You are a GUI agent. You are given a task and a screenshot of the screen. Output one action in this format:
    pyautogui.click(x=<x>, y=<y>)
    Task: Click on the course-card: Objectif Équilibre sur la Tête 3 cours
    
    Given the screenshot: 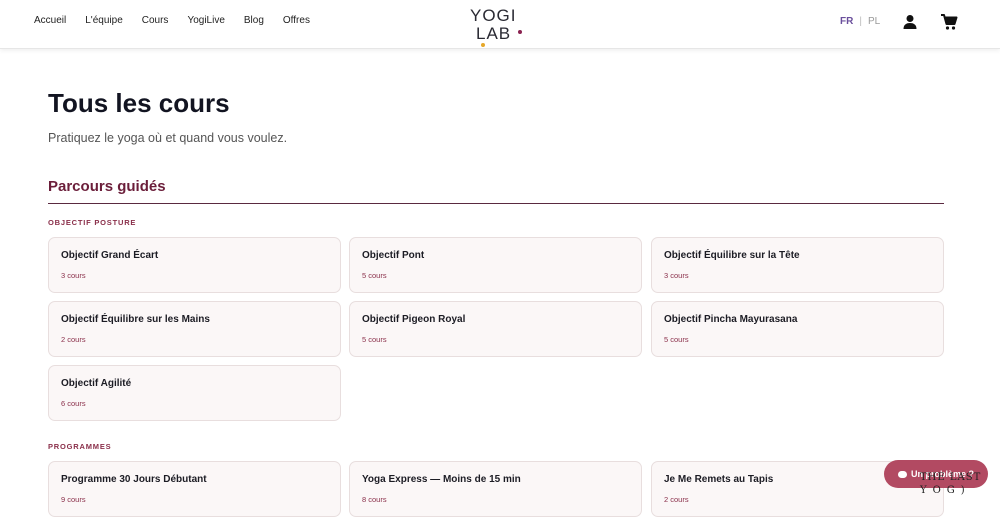 What is the action you would take?
    pyautogui.click(x=797, y=265)
    